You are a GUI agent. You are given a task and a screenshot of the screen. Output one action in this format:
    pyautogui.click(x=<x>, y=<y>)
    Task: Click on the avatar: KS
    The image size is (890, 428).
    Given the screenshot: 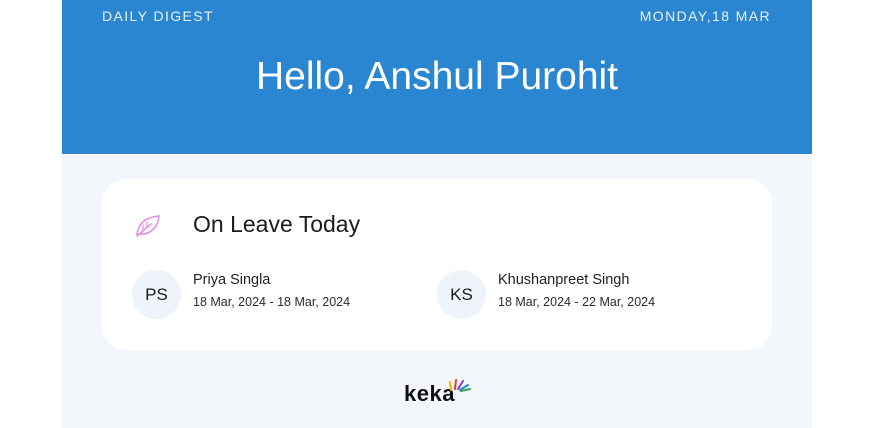 What is the action you would take?
    pyautogui.click(x=461, y=294)
    